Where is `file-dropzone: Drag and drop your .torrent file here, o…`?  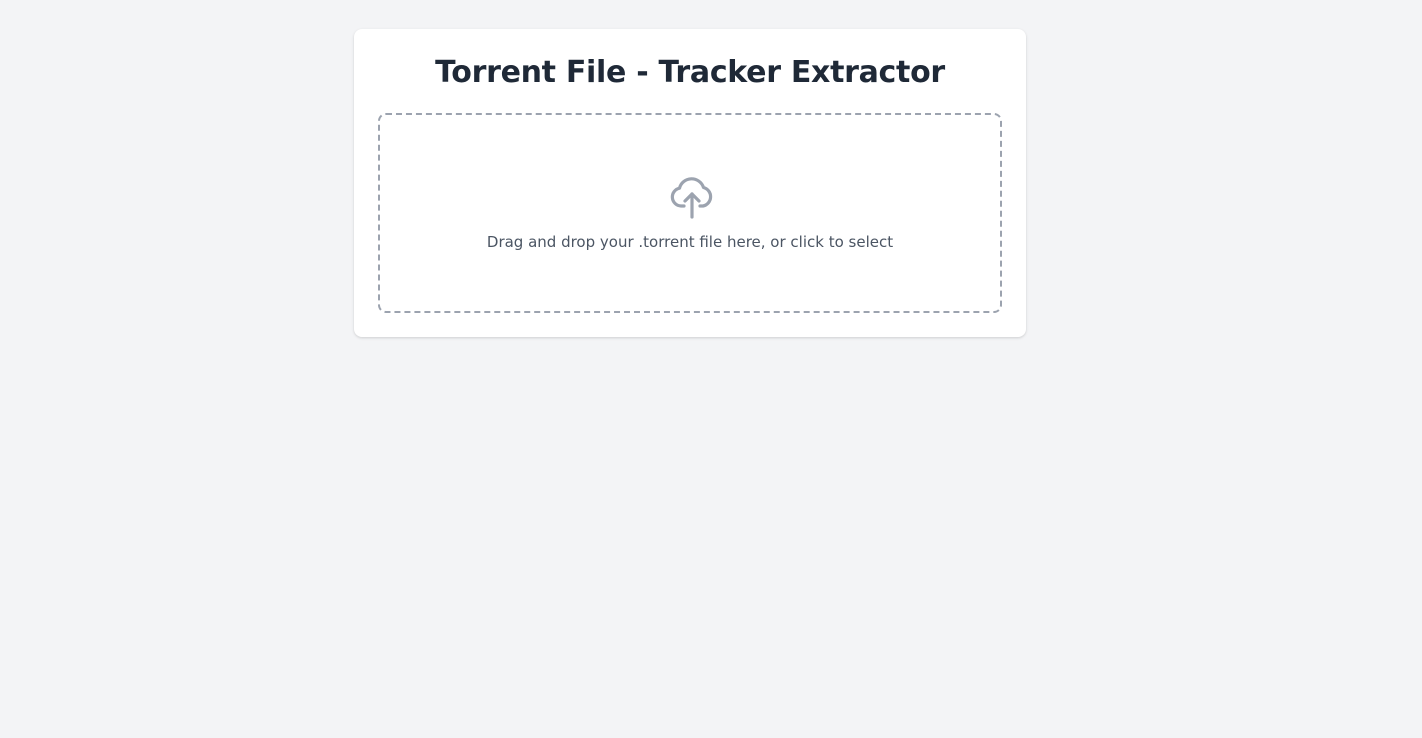 file-dropzone: Drag and drop your .torrent file here, o… is located at coordinates (690, 213).